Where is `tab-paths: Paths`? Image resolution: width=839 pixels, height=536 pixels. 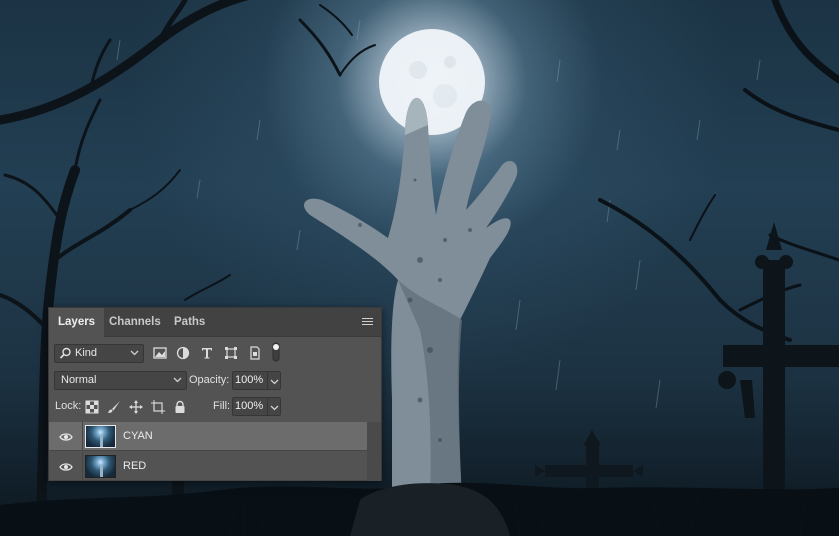 tab-paths: Paths is located at coordinates (189, 322).